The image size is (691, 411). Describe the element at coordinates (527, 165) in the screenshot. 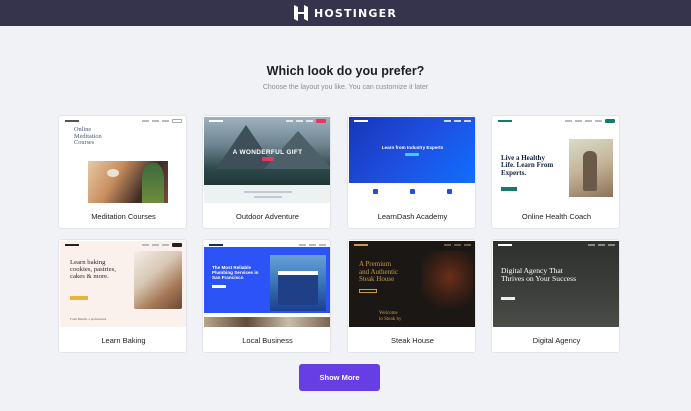

I see `preview-title: Live a Healthy Life. Learn From Experts.` at that location.